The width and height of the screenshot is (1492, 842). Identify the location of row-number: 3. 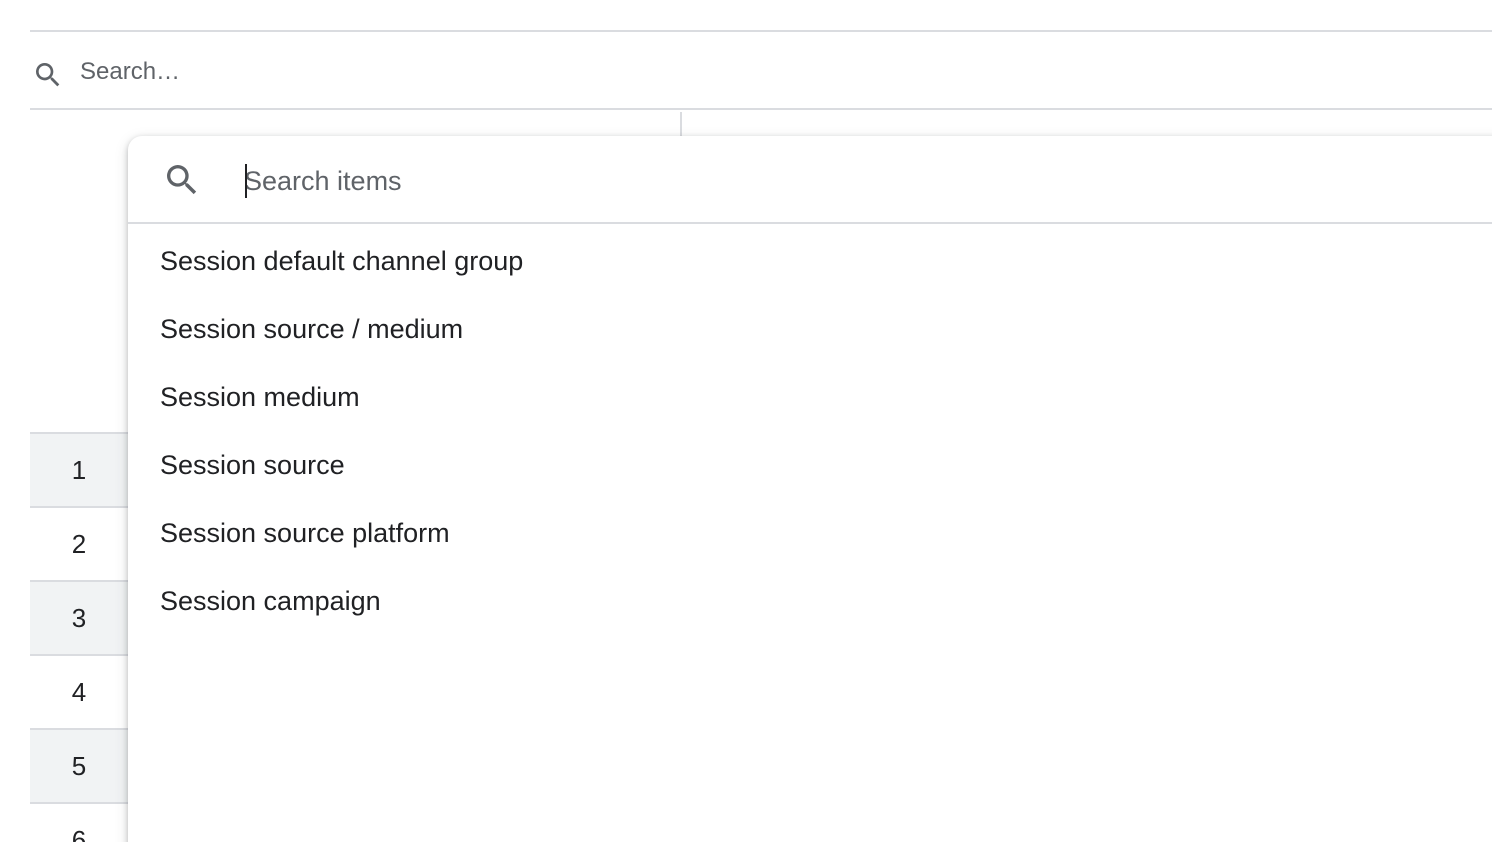
(79, 617).